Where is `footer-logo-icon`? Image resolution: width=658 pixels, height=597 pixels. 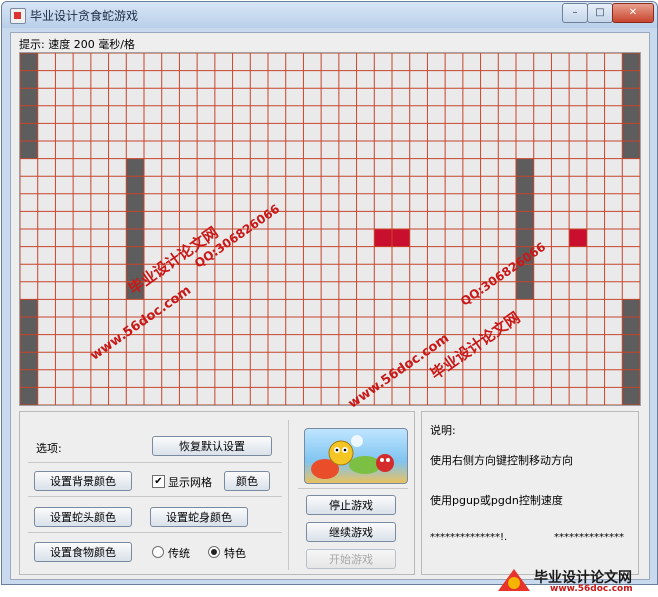 footer-logo-icon is located at coordinates (514, 580).